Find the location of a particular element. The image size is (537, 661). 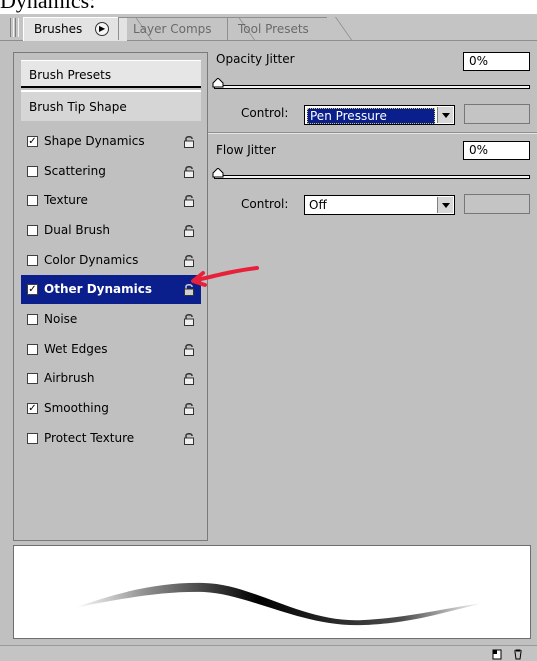

flow-jitter-value: 0% is located at coordinates (496, 150).